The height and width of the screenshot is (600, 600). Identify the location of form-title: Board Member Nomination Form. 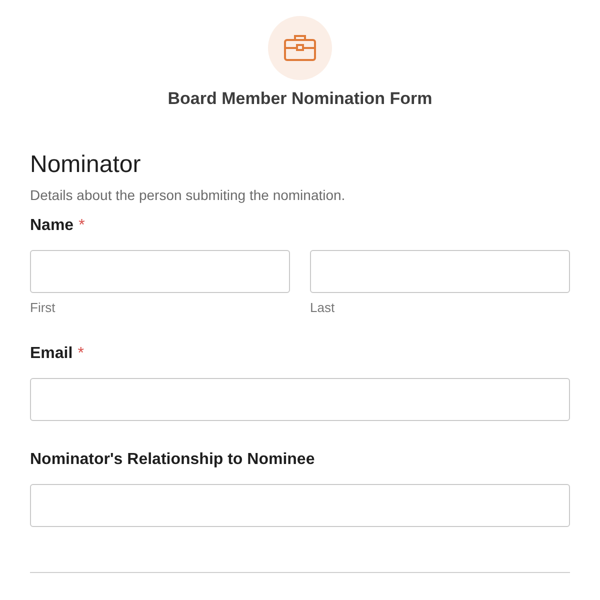
(300, 99).